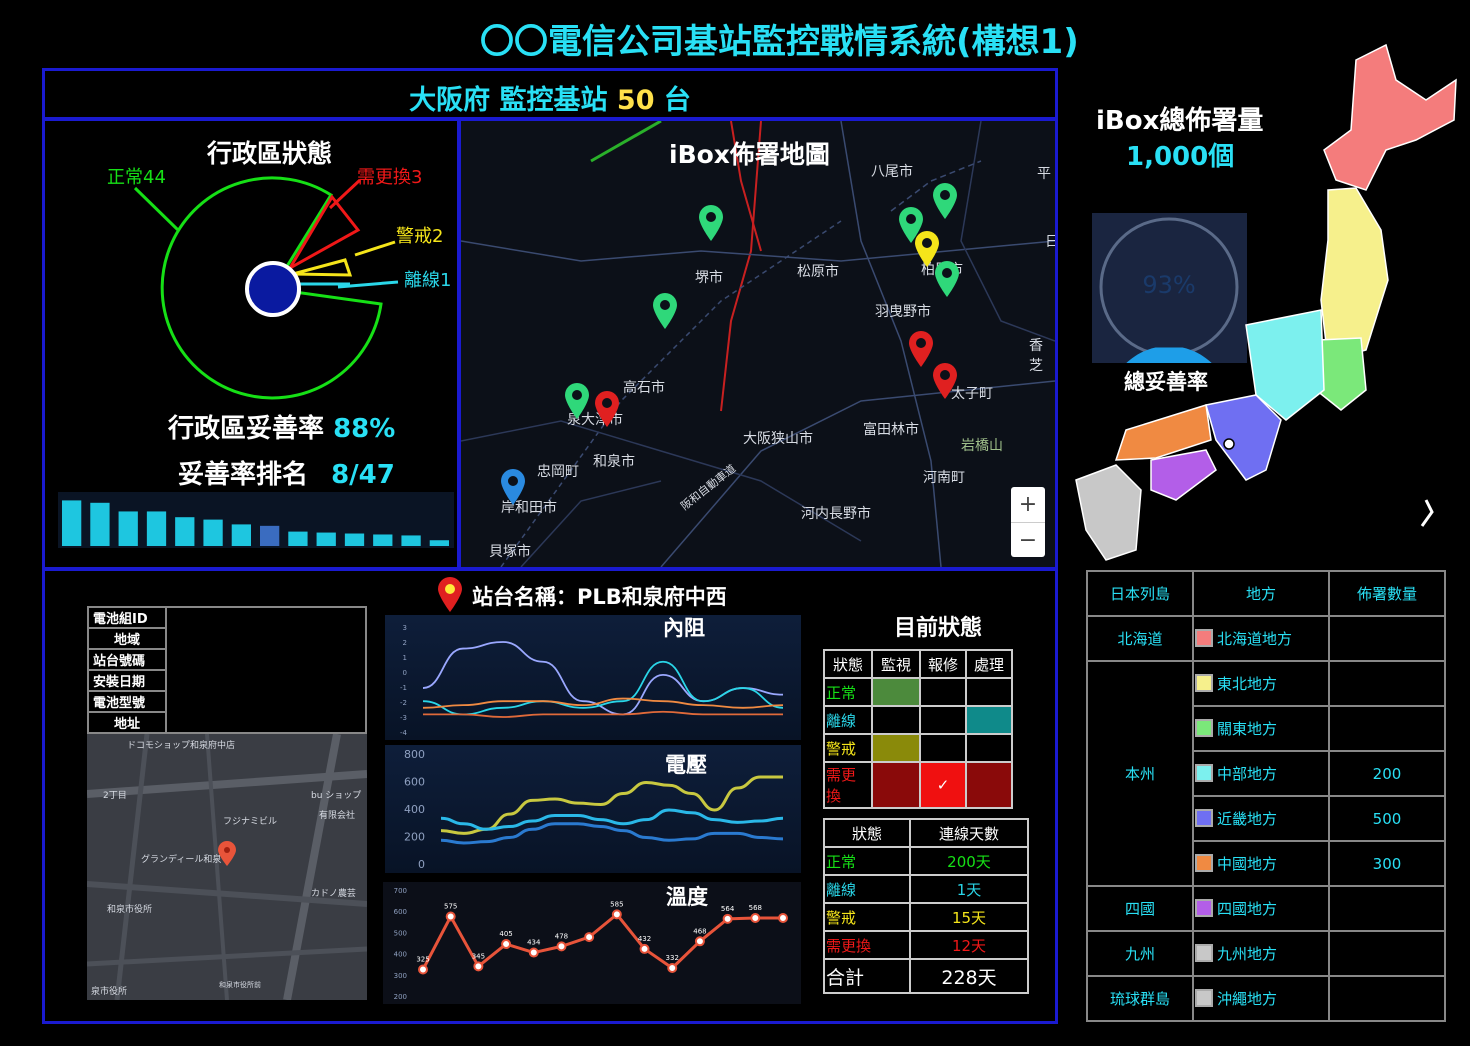 Image resolution: width=1470 pixels, height=1046 pixels. Describe the element at coordinates (969, 833) in the screenshot. I see `col-header: 連線天數` at that location.